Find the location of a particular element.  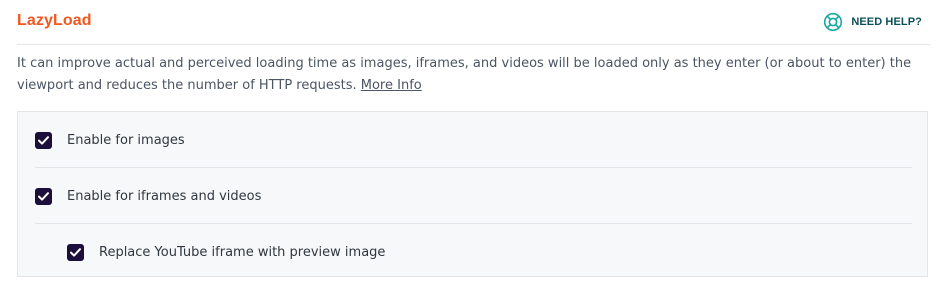

enable-images-label: Enable for images is located at coordinates (126, 140).